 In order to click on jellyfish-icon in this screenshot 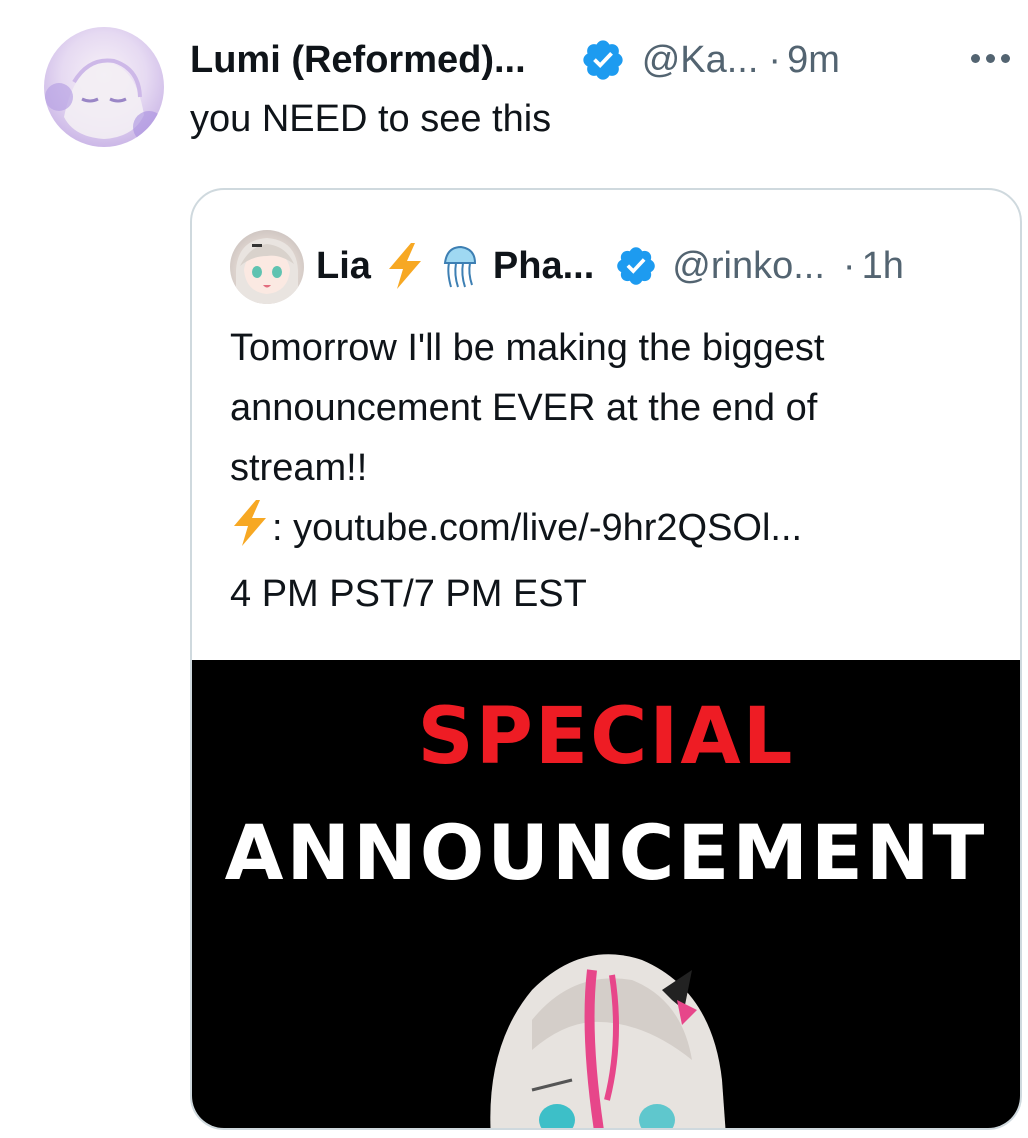, I will do `click(459, 266)`.